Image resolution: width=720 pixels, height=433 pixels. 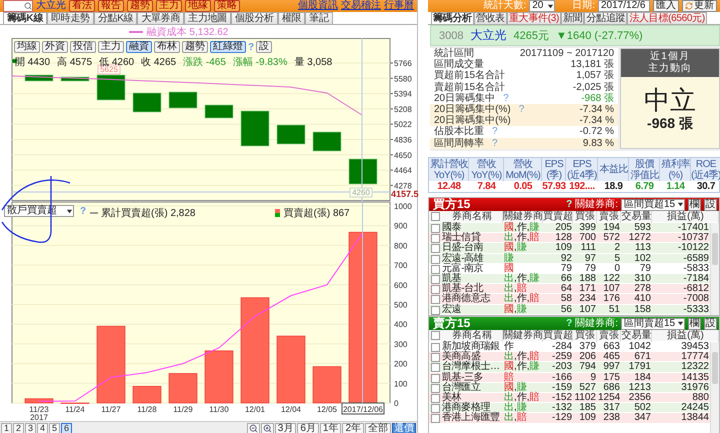 What do you see at coordinates (66, 428) in the screenshot?
I see `page-button: 6` at bounding box center [66, 428].